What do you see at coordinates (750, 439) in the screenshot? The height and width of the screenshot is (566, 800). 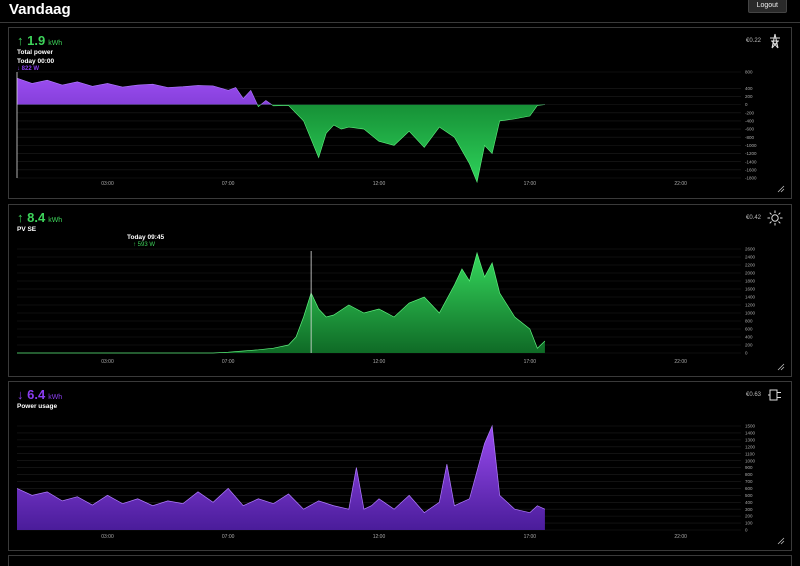 I see `y-tick-label: 1300` at bounding box center [750, 439].